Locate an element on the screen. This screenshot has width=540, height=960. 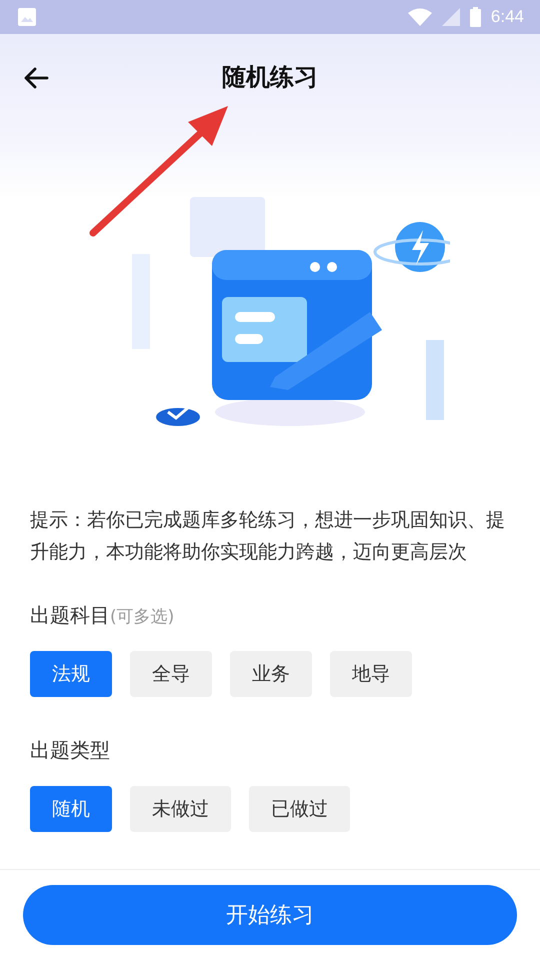
wifi-icon is located at coordinates (420, 17).